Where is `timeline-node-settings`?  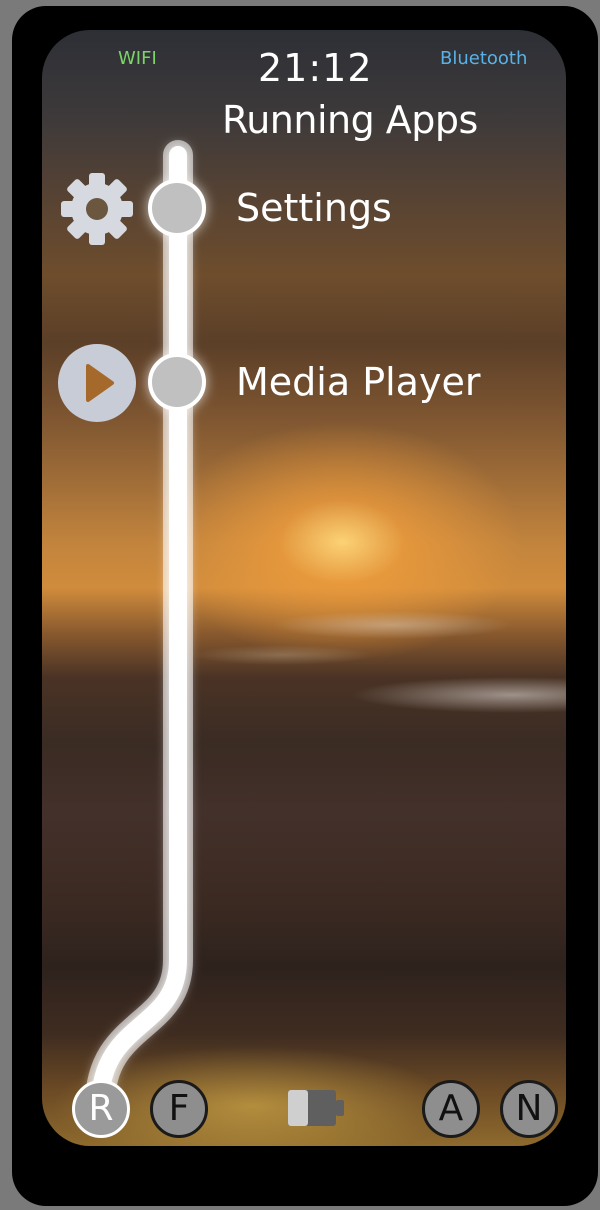
timeline-node-settings is located at coordinates (177, 208).